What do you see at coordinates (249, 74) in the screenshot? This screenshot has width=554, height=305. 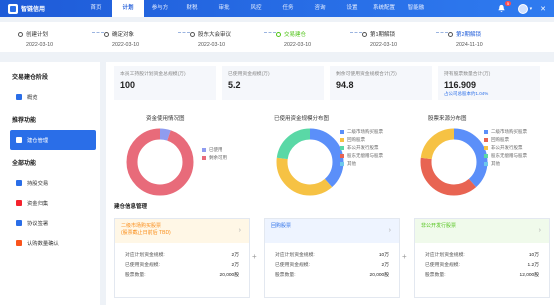 I see `stat-label: 已使用资金规模(万)` at bounding box center [249, 74].